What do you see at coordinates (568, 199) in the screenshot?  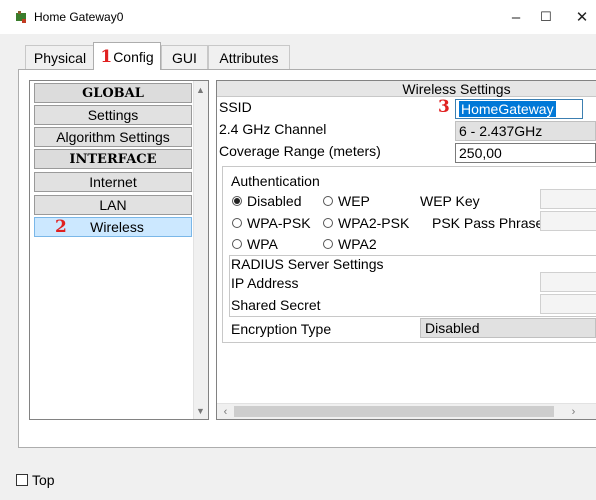 I see `wep-key-input` at bounding box center [568, 199].